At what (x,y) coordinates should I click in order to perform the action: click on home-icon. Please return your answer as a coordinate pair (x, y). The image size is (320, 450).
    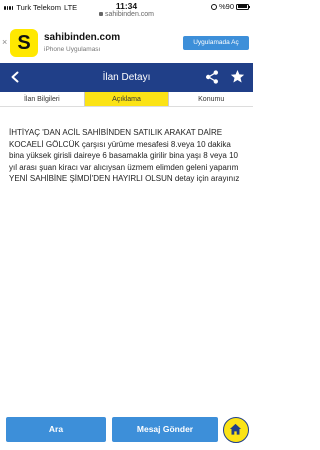
    Looking at the image, I should click on (235, 429).